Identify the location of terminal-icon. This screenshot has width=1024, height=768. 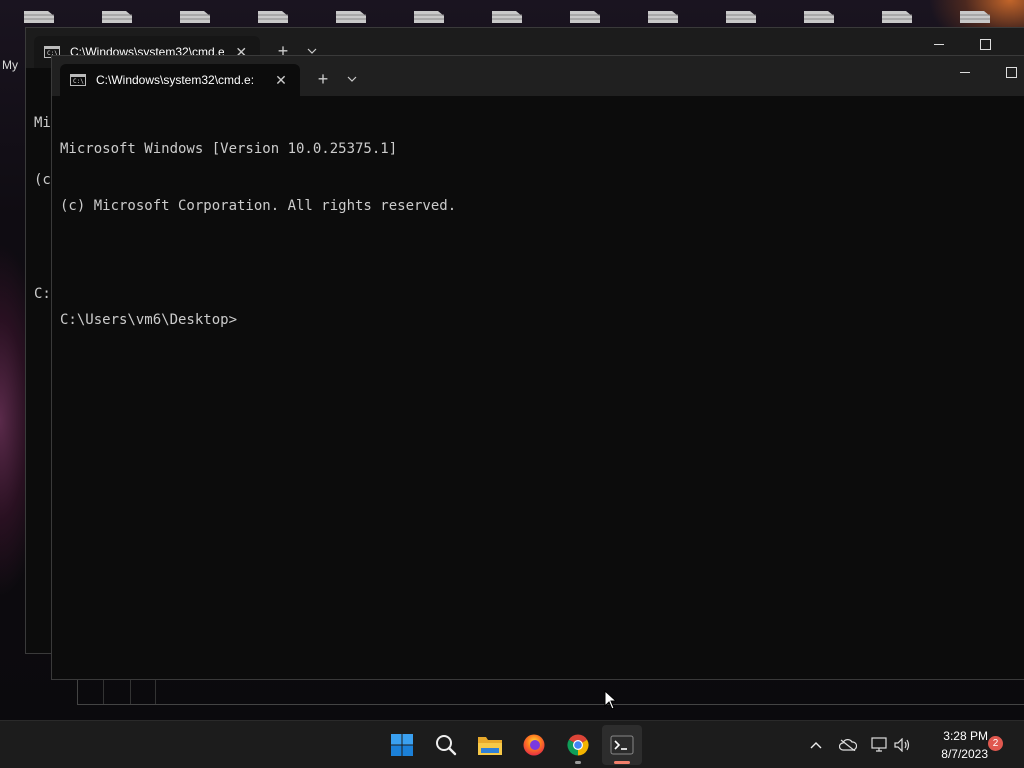
(622, 745).